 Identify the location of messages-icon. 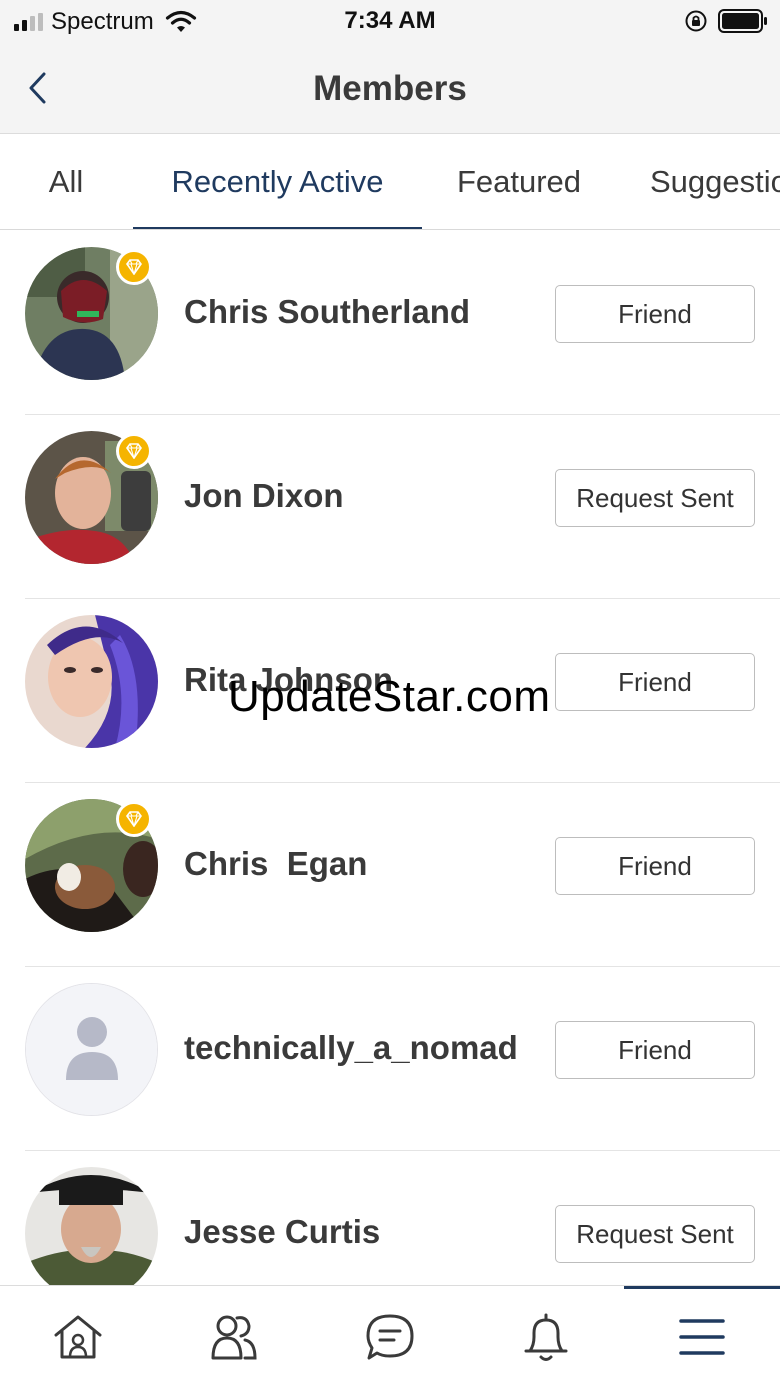
(390, 1337).